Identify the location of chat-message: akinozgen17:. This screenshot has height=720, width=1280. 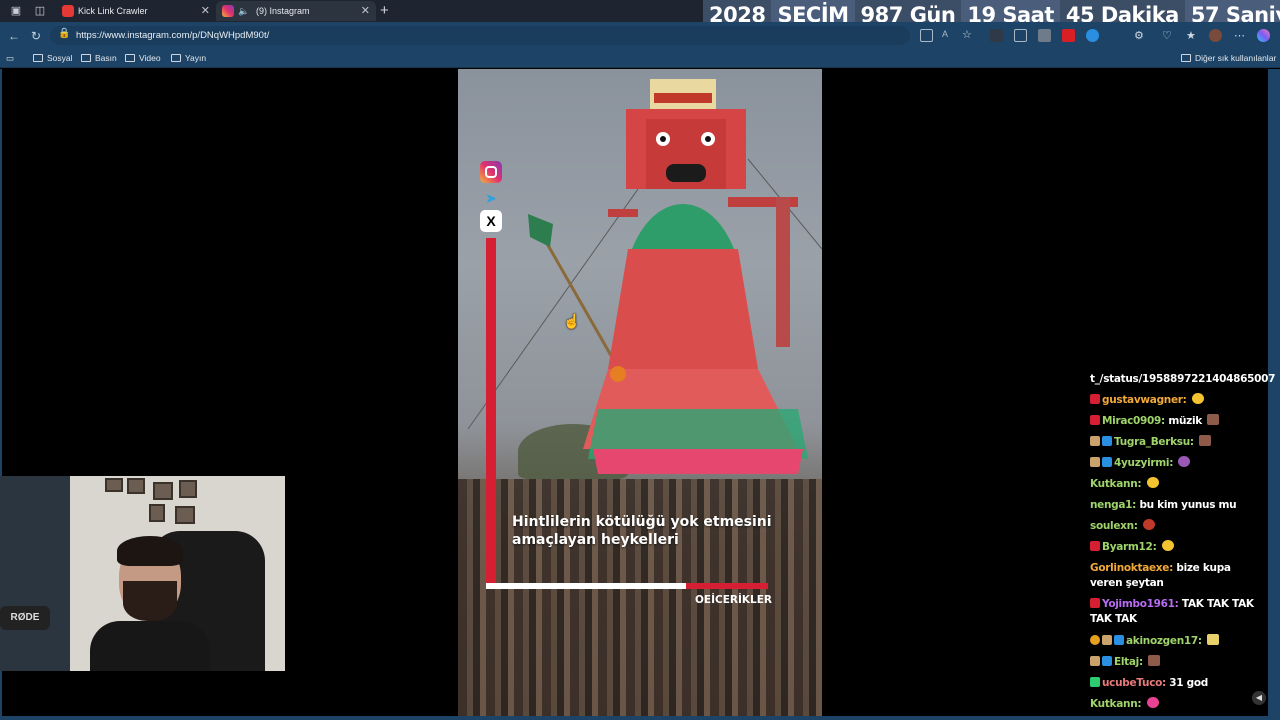
(1177, 641).